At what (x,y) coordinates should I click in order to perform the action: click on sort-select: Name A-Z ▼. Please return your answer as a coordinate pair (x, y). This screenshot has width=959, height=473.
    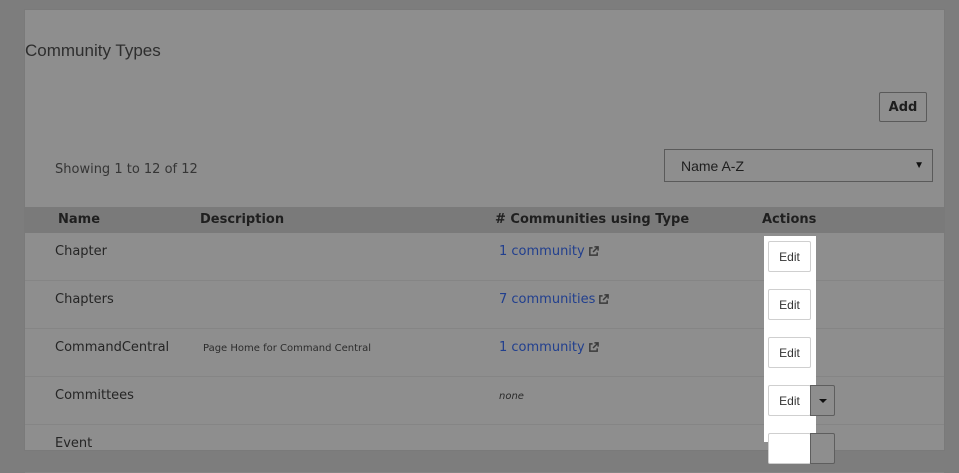
    Looking at the image, I should click on (798, 165).